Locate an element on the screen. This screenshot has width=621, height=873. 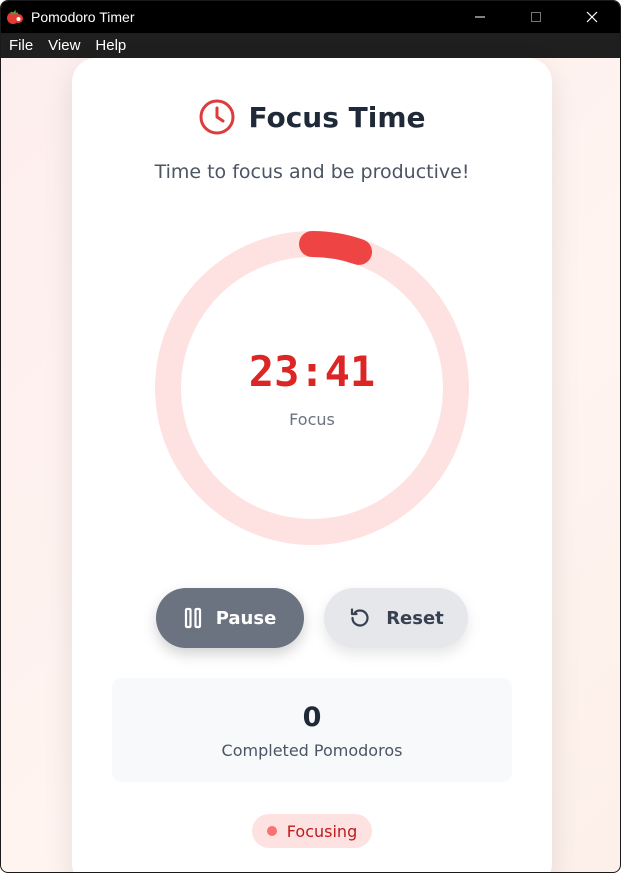
stats-panel: 0 Completed Pomodoros is located at coordinates (312, 730).